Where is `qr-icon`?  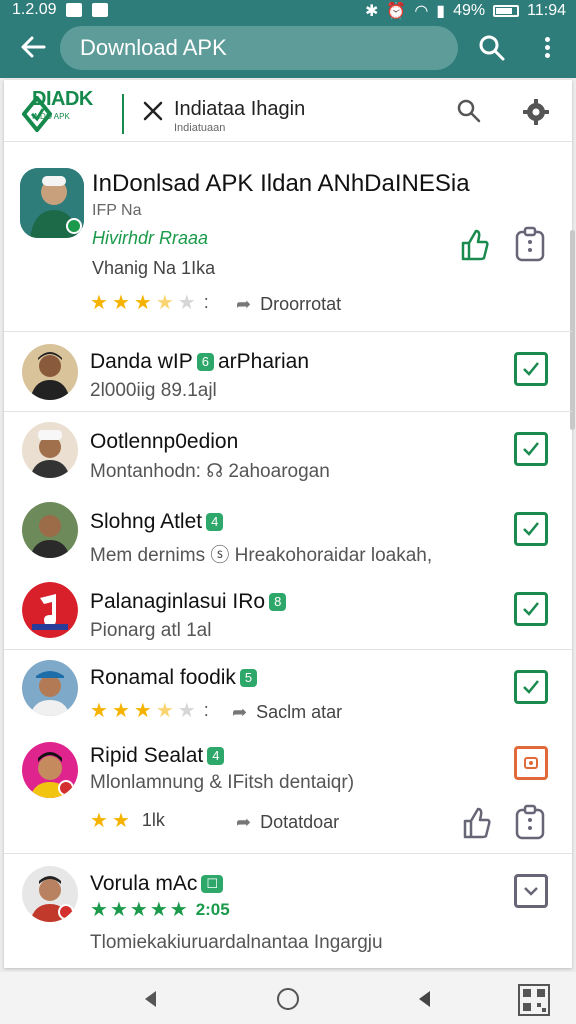 qr-icon is located at coordinates (534, 1000).